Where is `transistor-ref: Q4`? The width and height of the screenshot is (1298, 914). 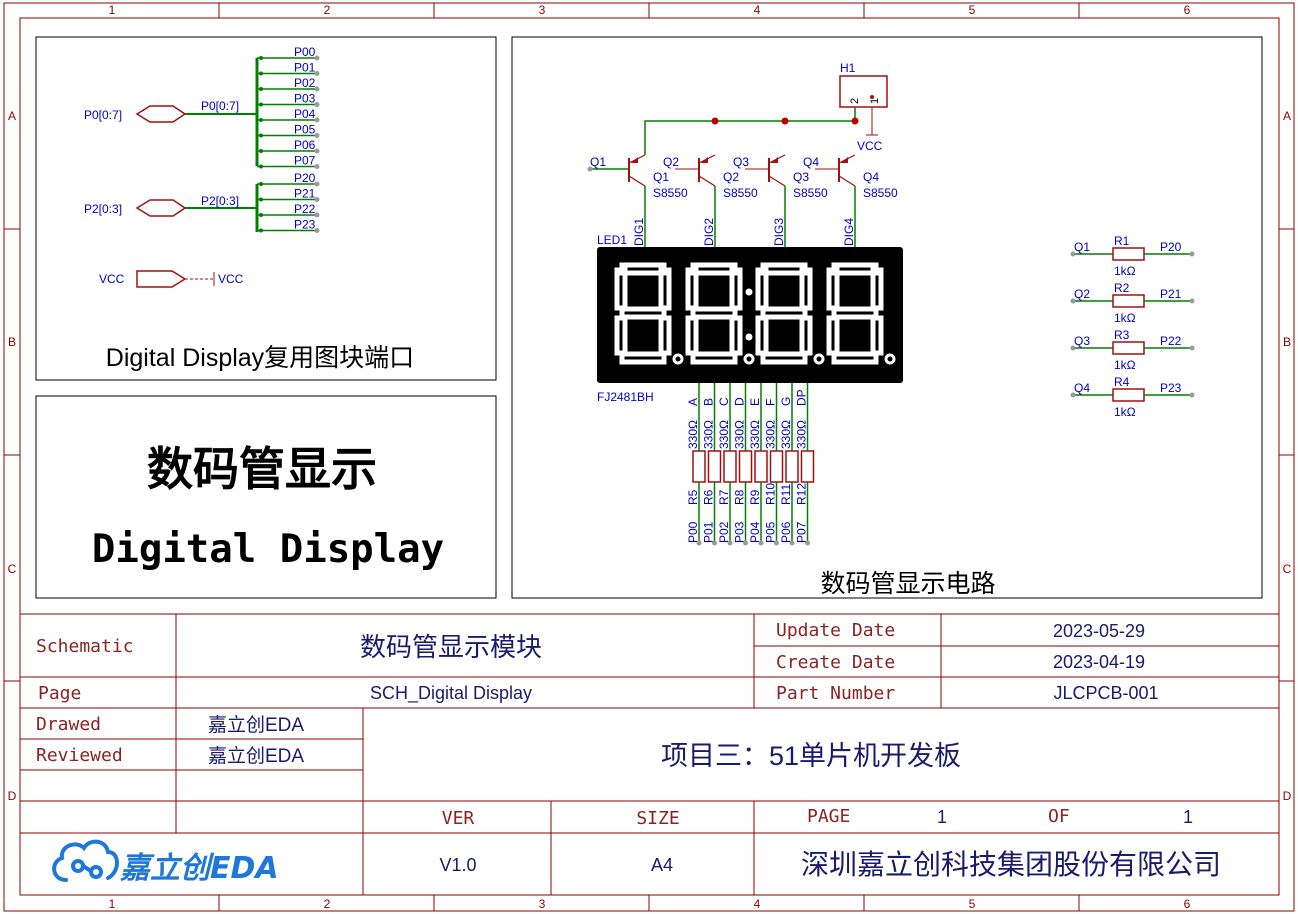
transistor-ref: Q4 is located at coordinates (871, 177).